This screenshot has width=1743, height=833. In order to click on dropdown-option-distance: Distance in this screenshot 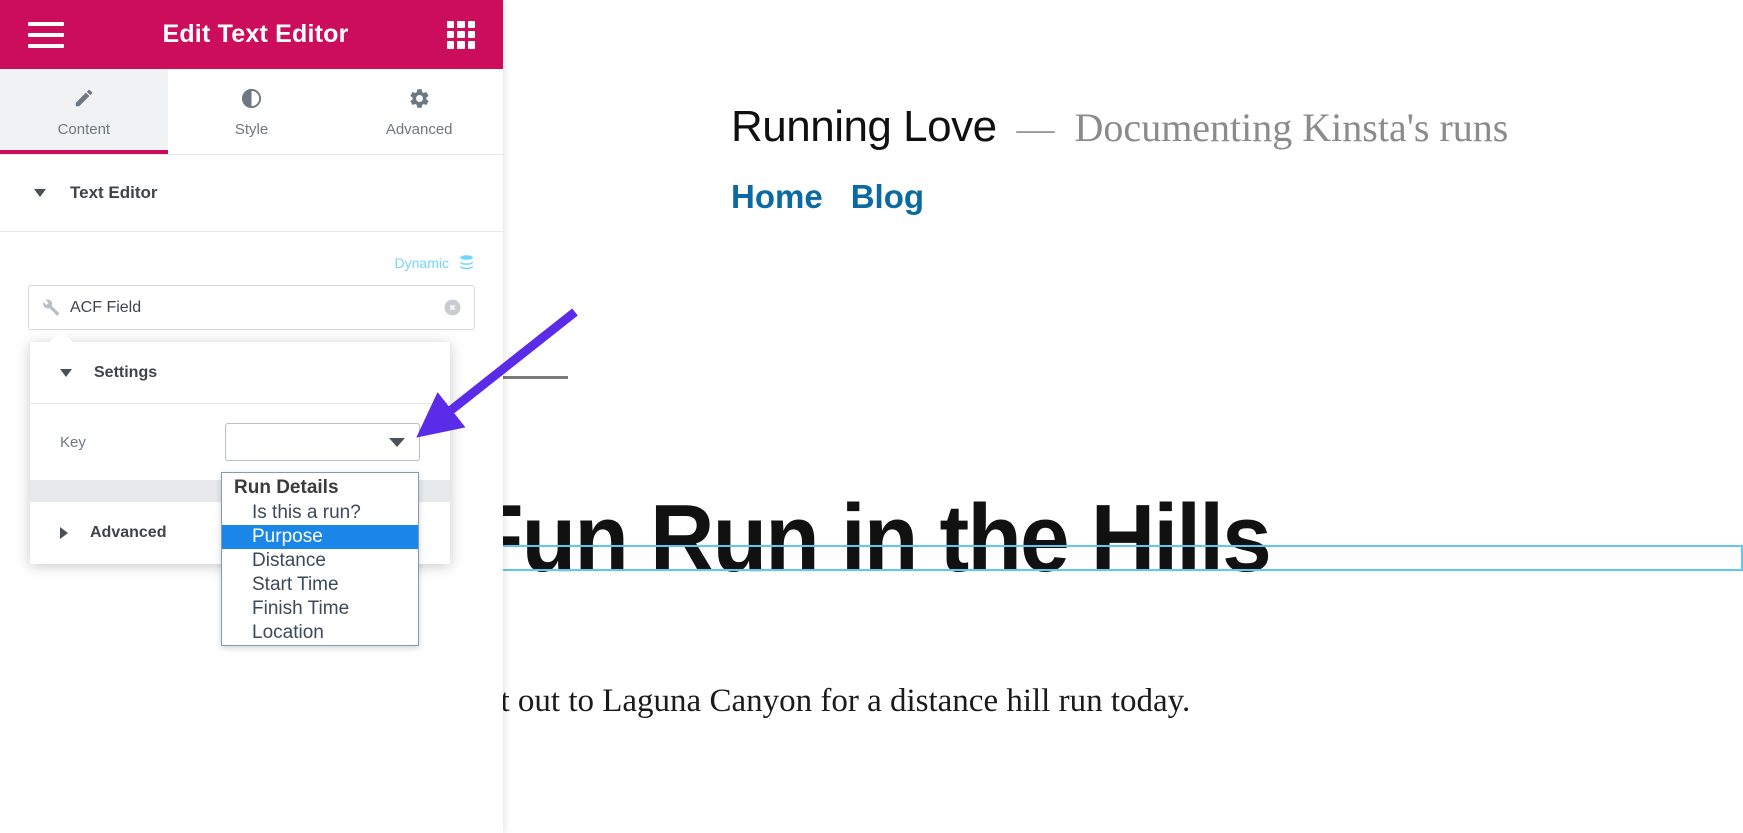, I will do `click(320, 561)`.